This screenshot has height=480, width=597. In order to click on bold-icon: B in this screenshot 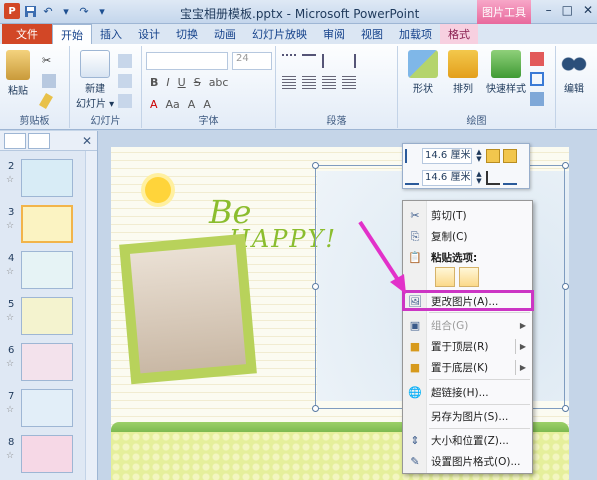, I will do `click(154, 82)`.